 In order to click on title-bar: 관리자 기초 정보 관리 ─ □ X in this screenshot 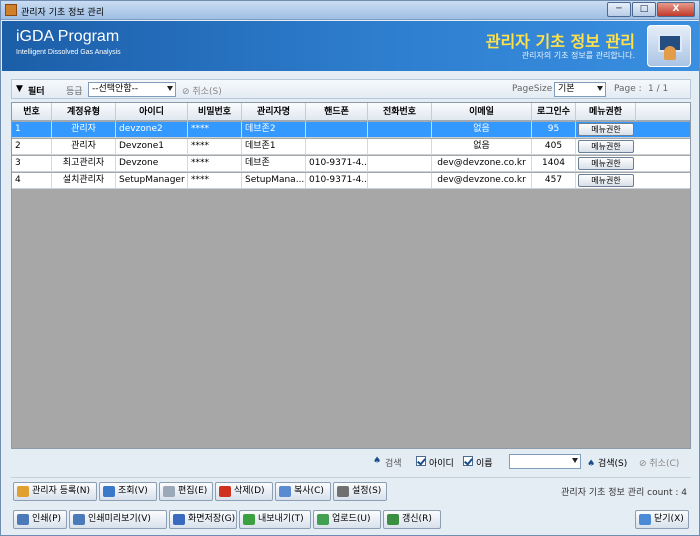, I will do `click(350, 10)`.